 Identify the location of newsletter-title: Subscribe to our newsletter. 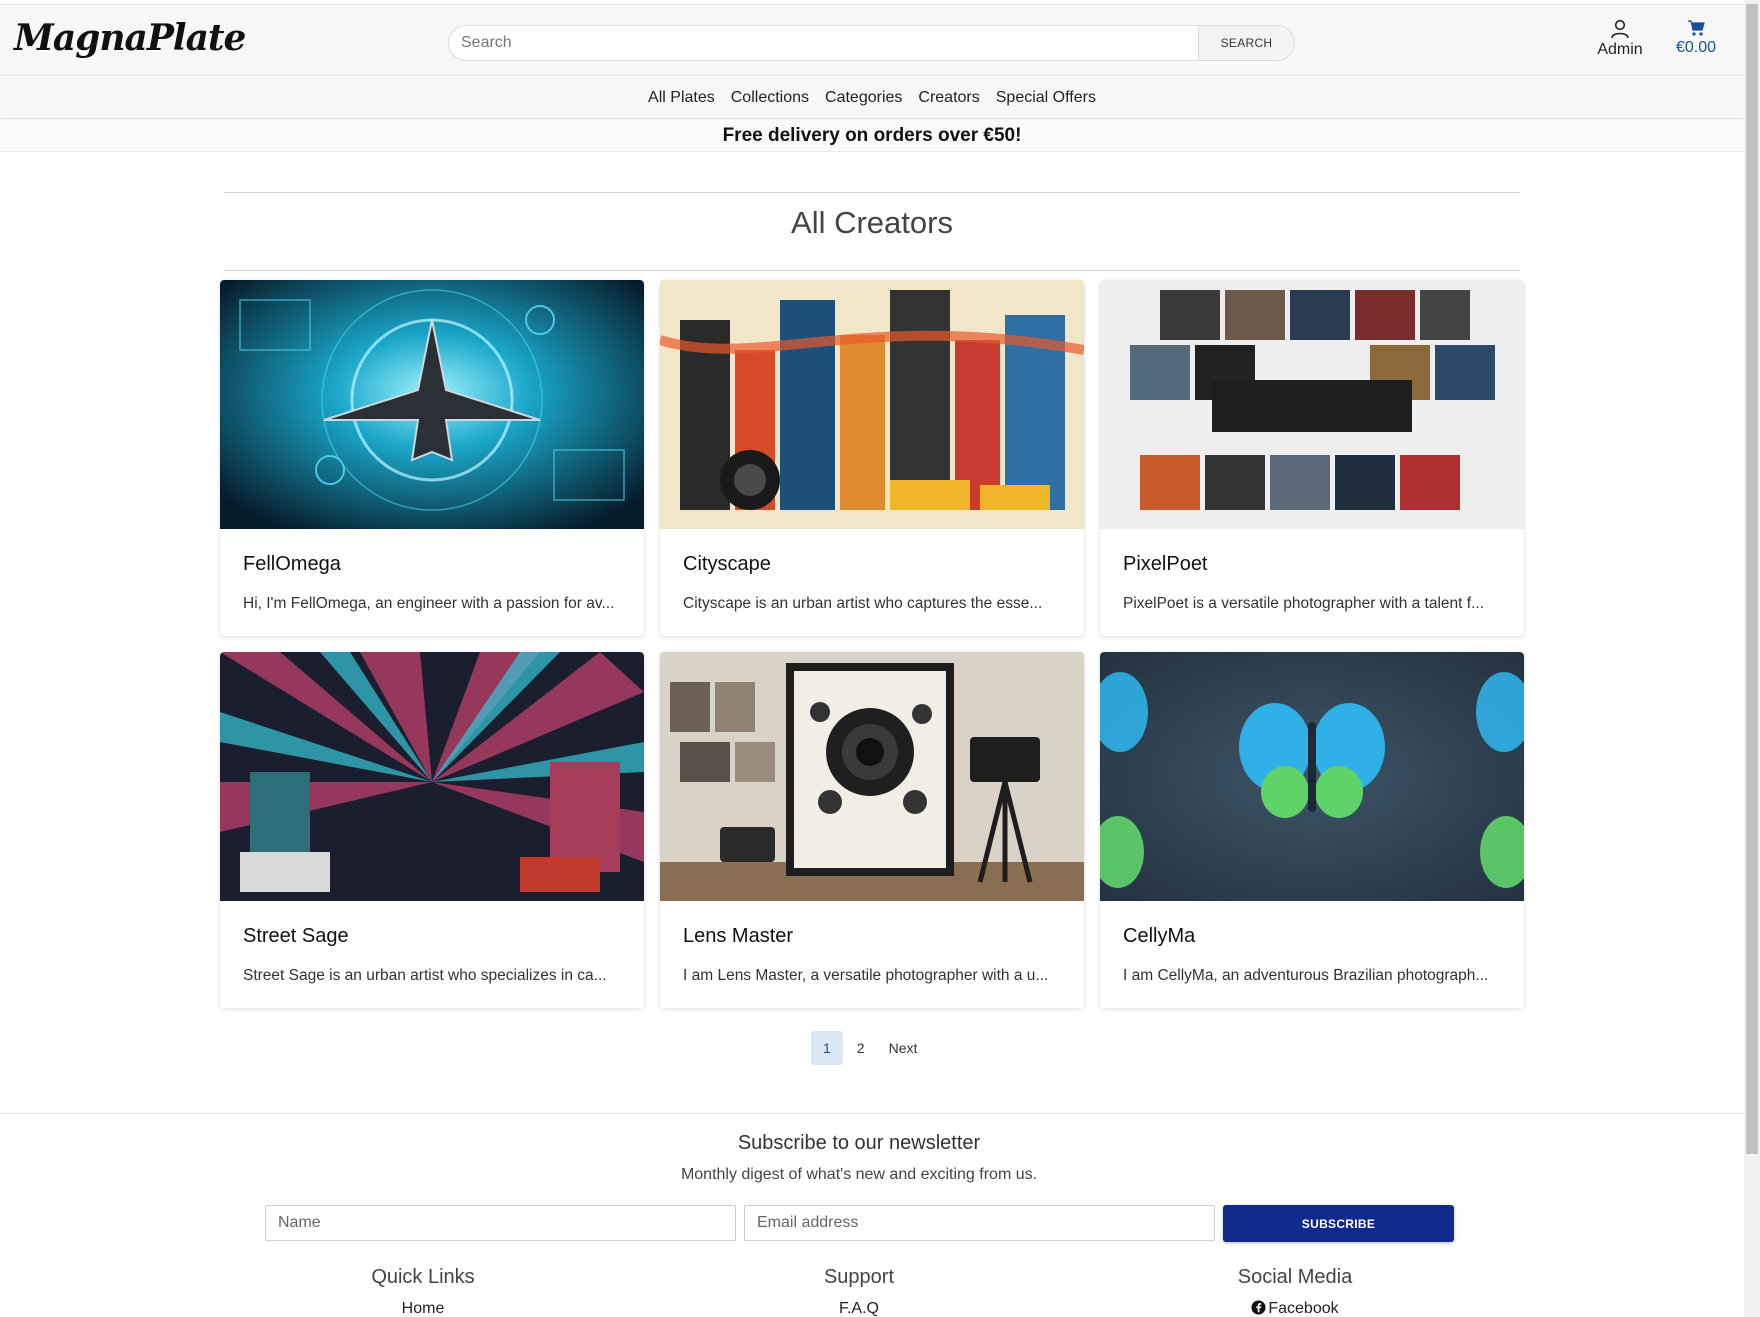
(859, 1143).